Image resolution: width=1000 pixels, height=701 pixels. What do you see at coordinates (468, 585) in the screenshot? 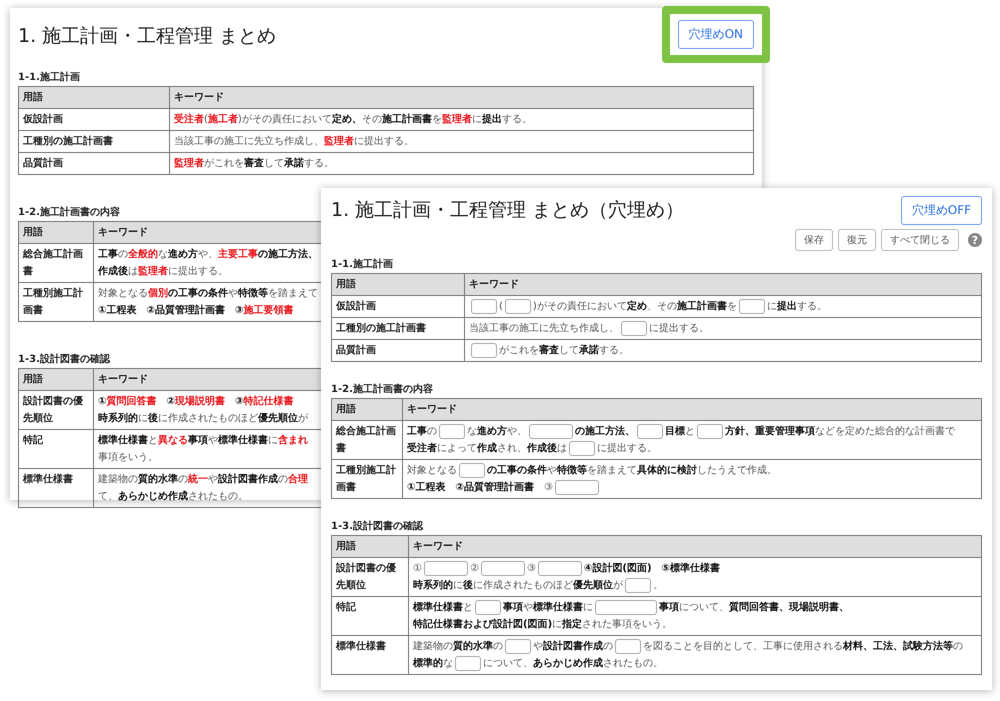
I see `keyword-text: 後` at bounding box center [468, 585].